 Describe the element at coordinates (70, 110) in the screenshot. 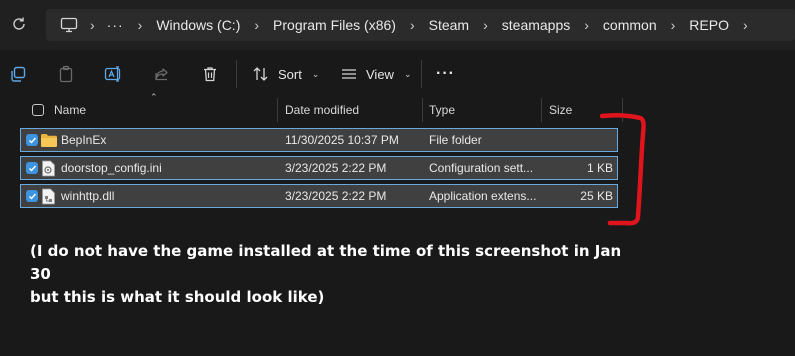

I see `column-header-name: Name` at that location.